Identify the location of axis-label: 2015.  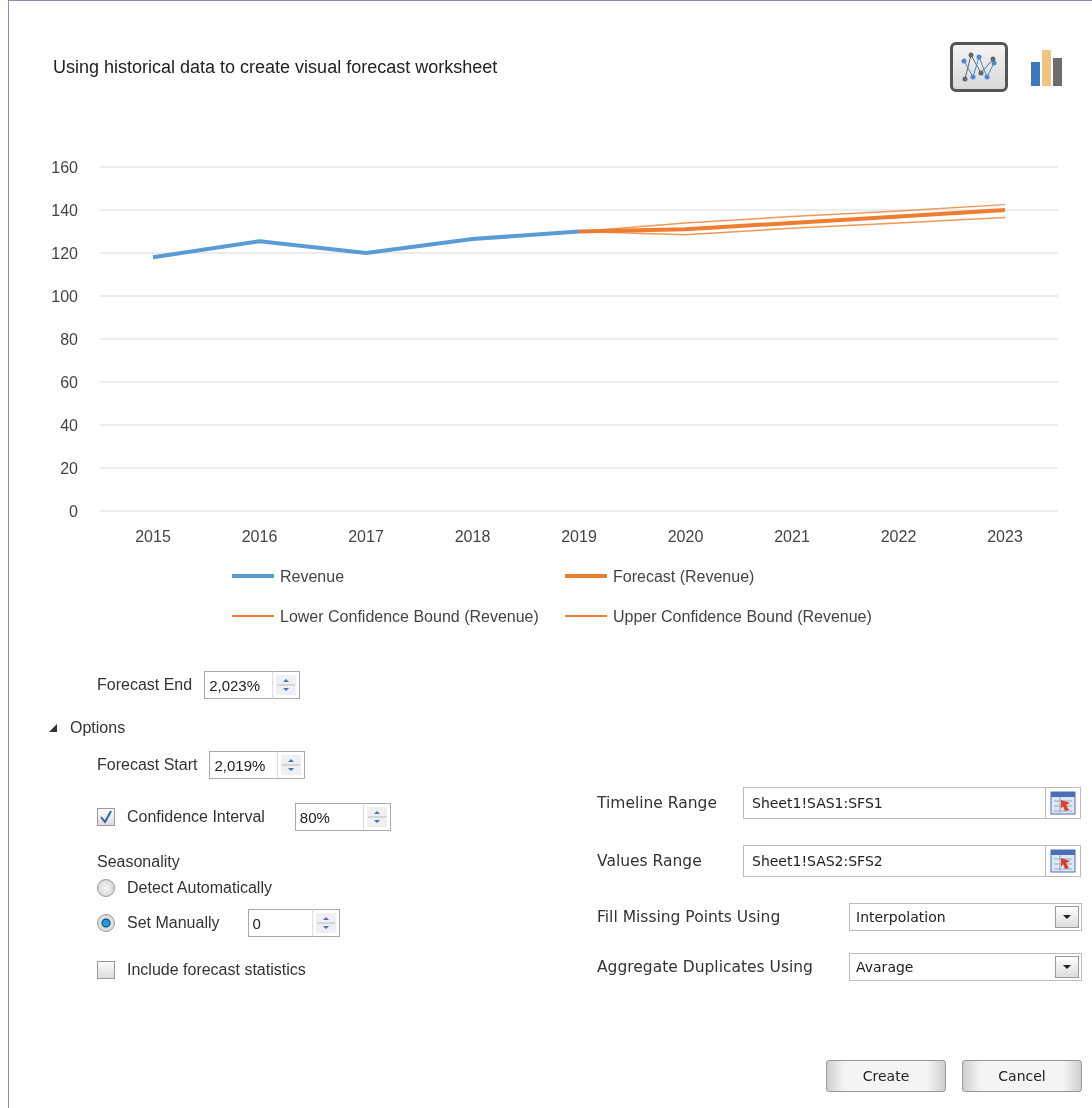
(153, 536).